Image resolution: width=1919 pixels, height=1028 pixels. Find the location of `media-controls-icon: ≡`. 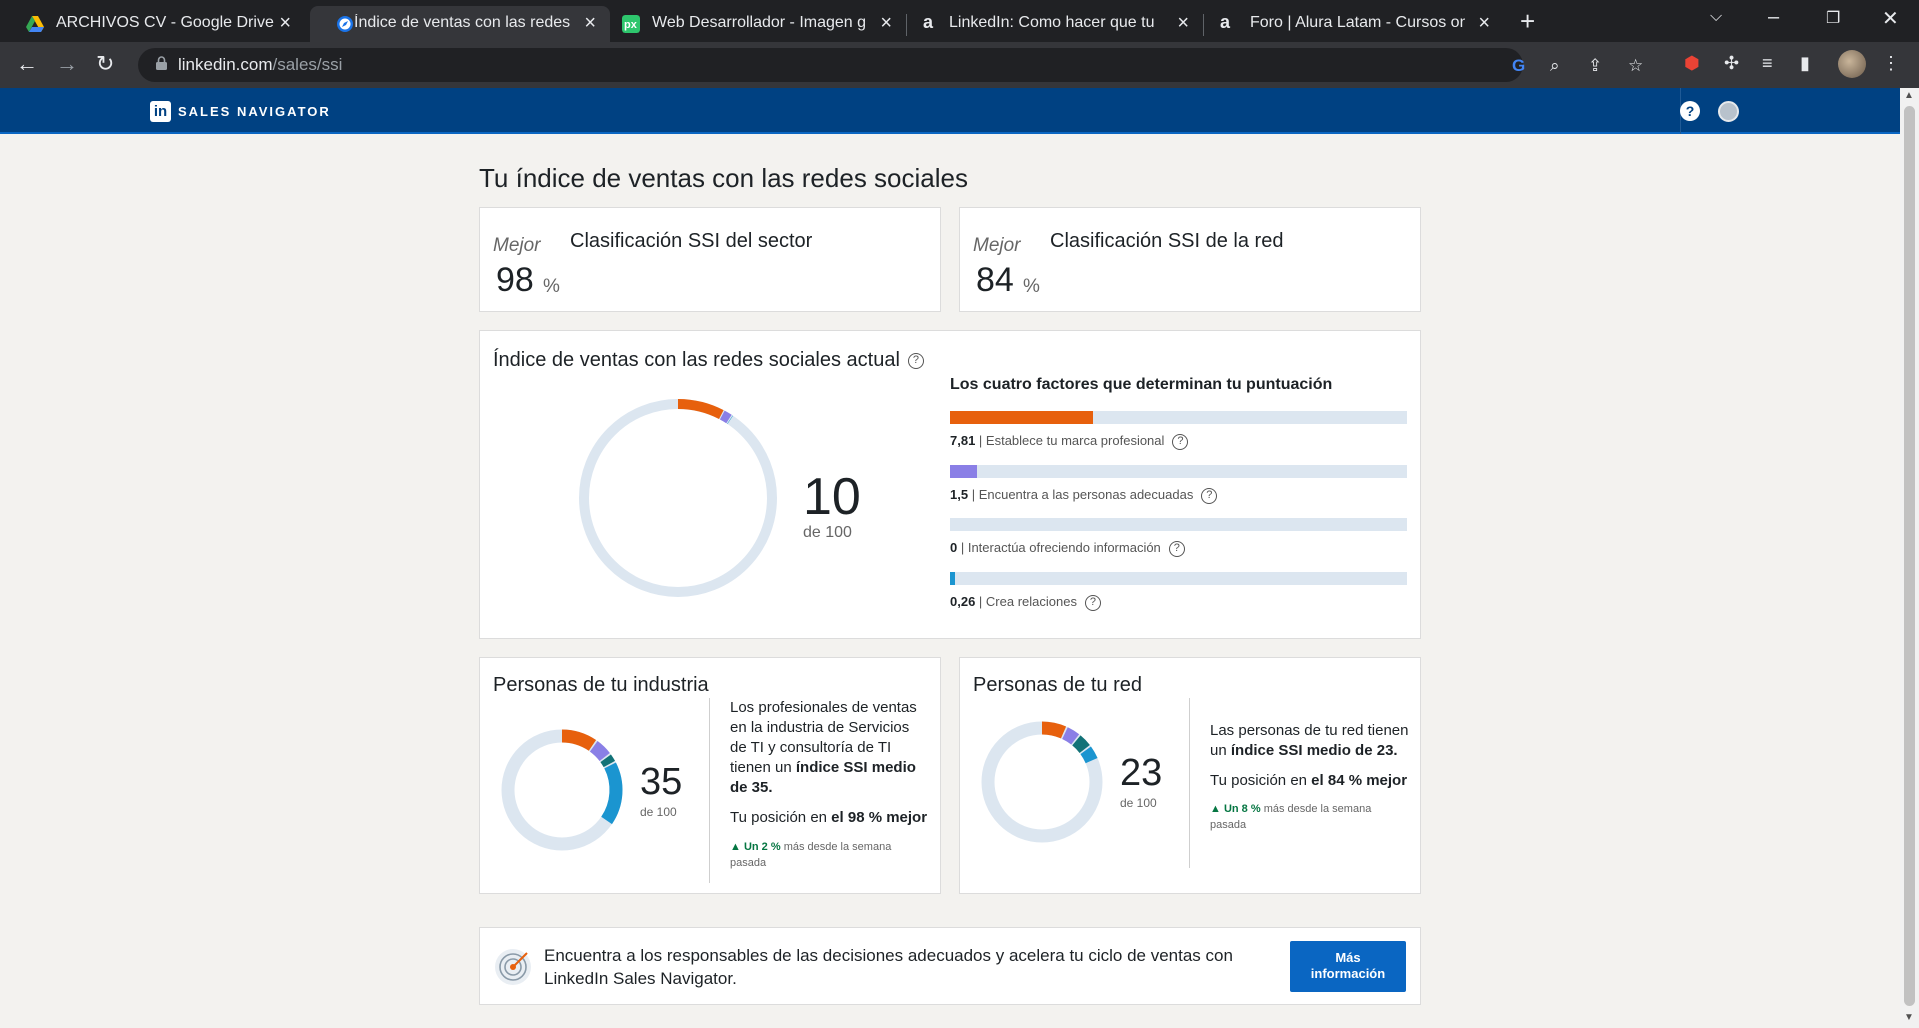

media-controls-icon: ≡ is located at coordinates (1767, 63).